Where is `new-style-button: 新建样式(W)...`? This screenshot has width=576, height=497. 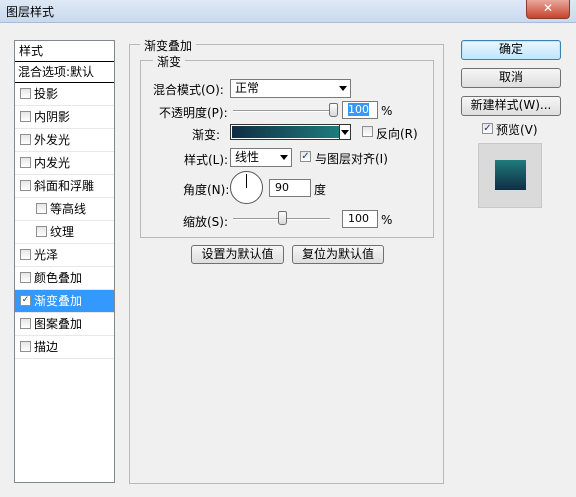
new-style-button: 新建样式(W)... is located at coordinates (511, 106).